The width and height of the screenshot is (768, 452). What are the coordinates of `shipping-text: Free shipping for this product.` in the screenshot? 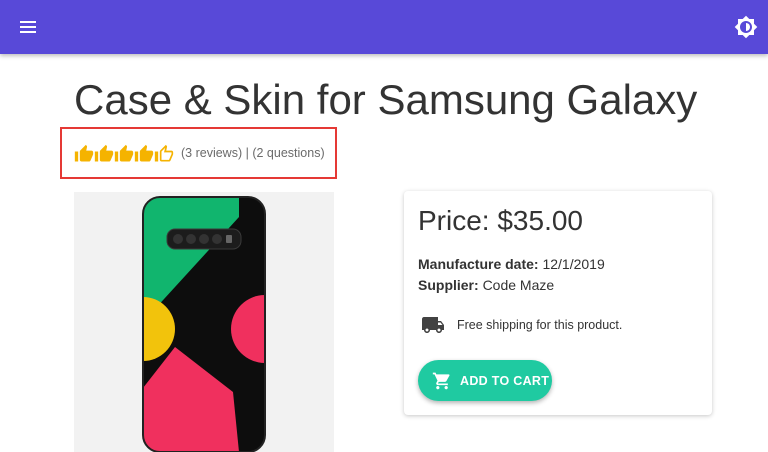 It's located at (540, 325).